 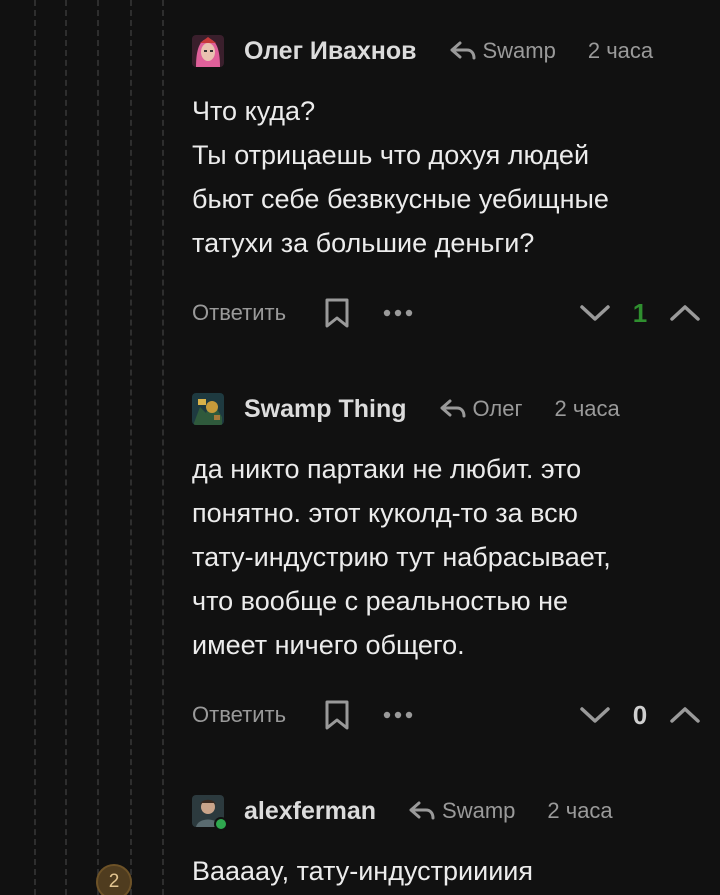 What do you see at coordinates (208, 51) in the screenshot?
I see `avatar-pink-hair-icon` at bounding box center [208, 51].